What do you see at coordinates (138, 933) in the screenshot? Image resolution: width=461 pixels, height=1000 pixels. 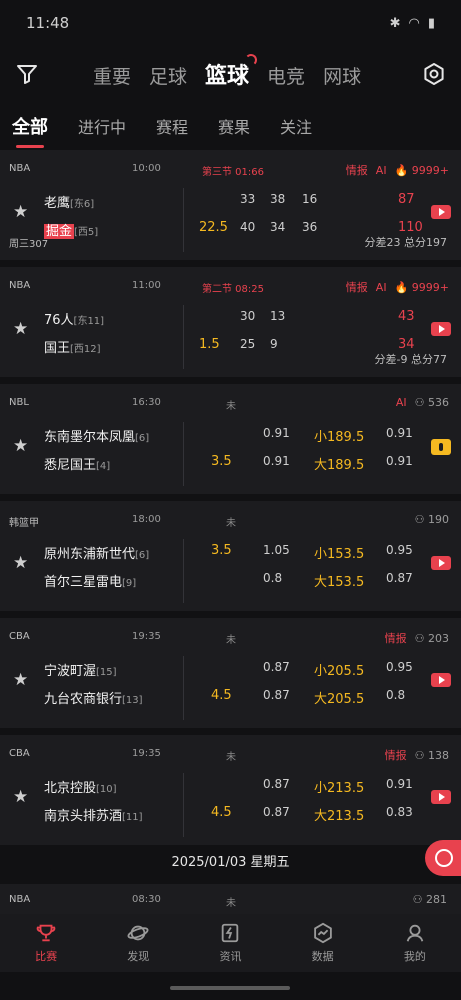 I see `planet-icon` at bounding box center [138, 933].